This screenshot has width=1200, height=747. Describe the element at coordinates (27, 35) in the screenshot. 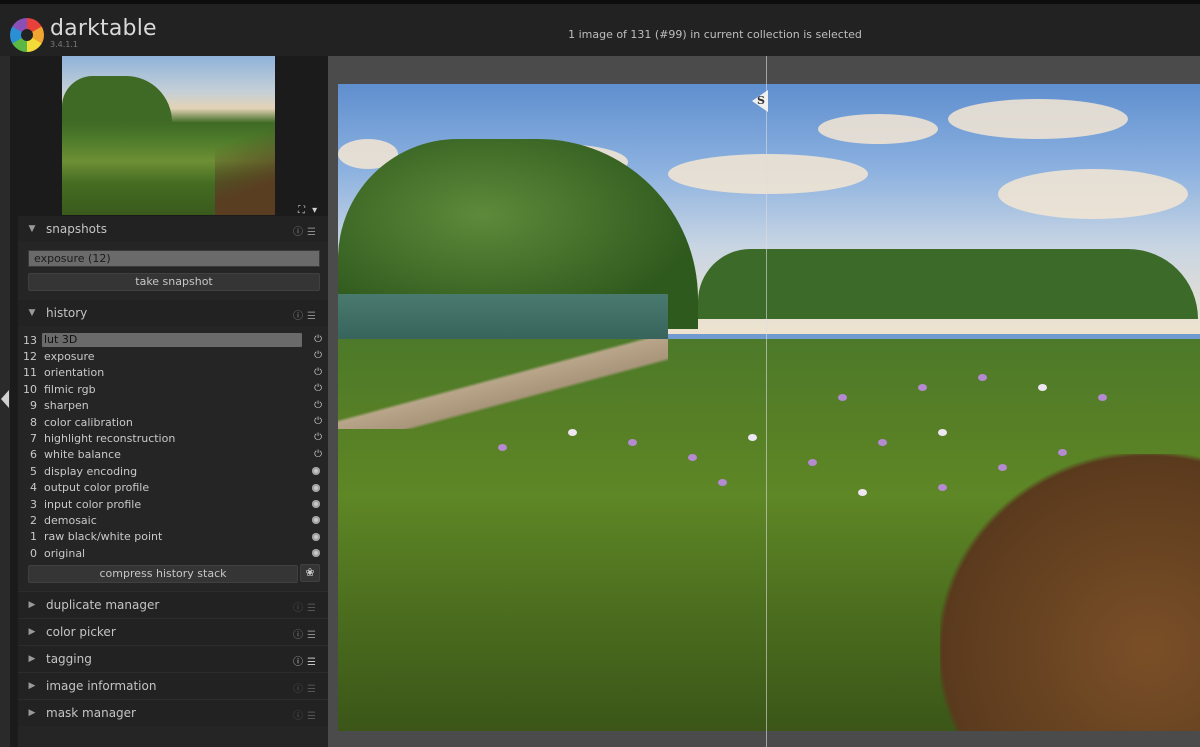

I see `darktable-logo-icon` at that location.